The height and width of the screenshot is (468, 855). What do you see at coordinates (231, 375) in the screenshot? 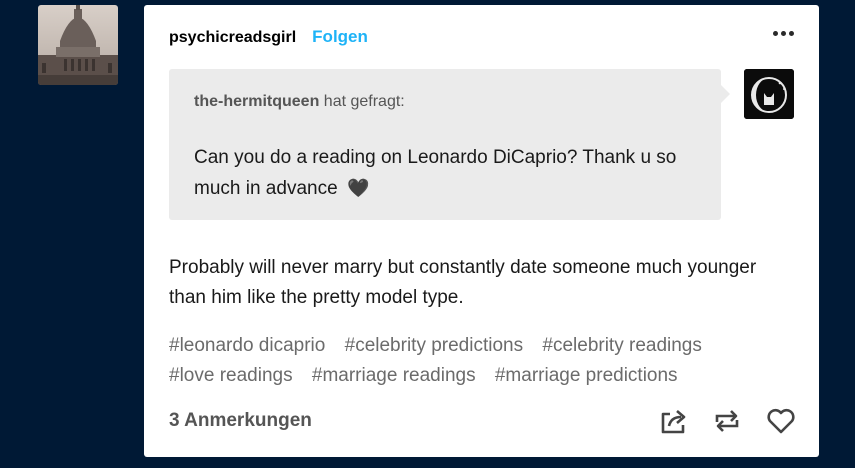
I see `tag-link: #love readings` at bounding box center [231, 375].